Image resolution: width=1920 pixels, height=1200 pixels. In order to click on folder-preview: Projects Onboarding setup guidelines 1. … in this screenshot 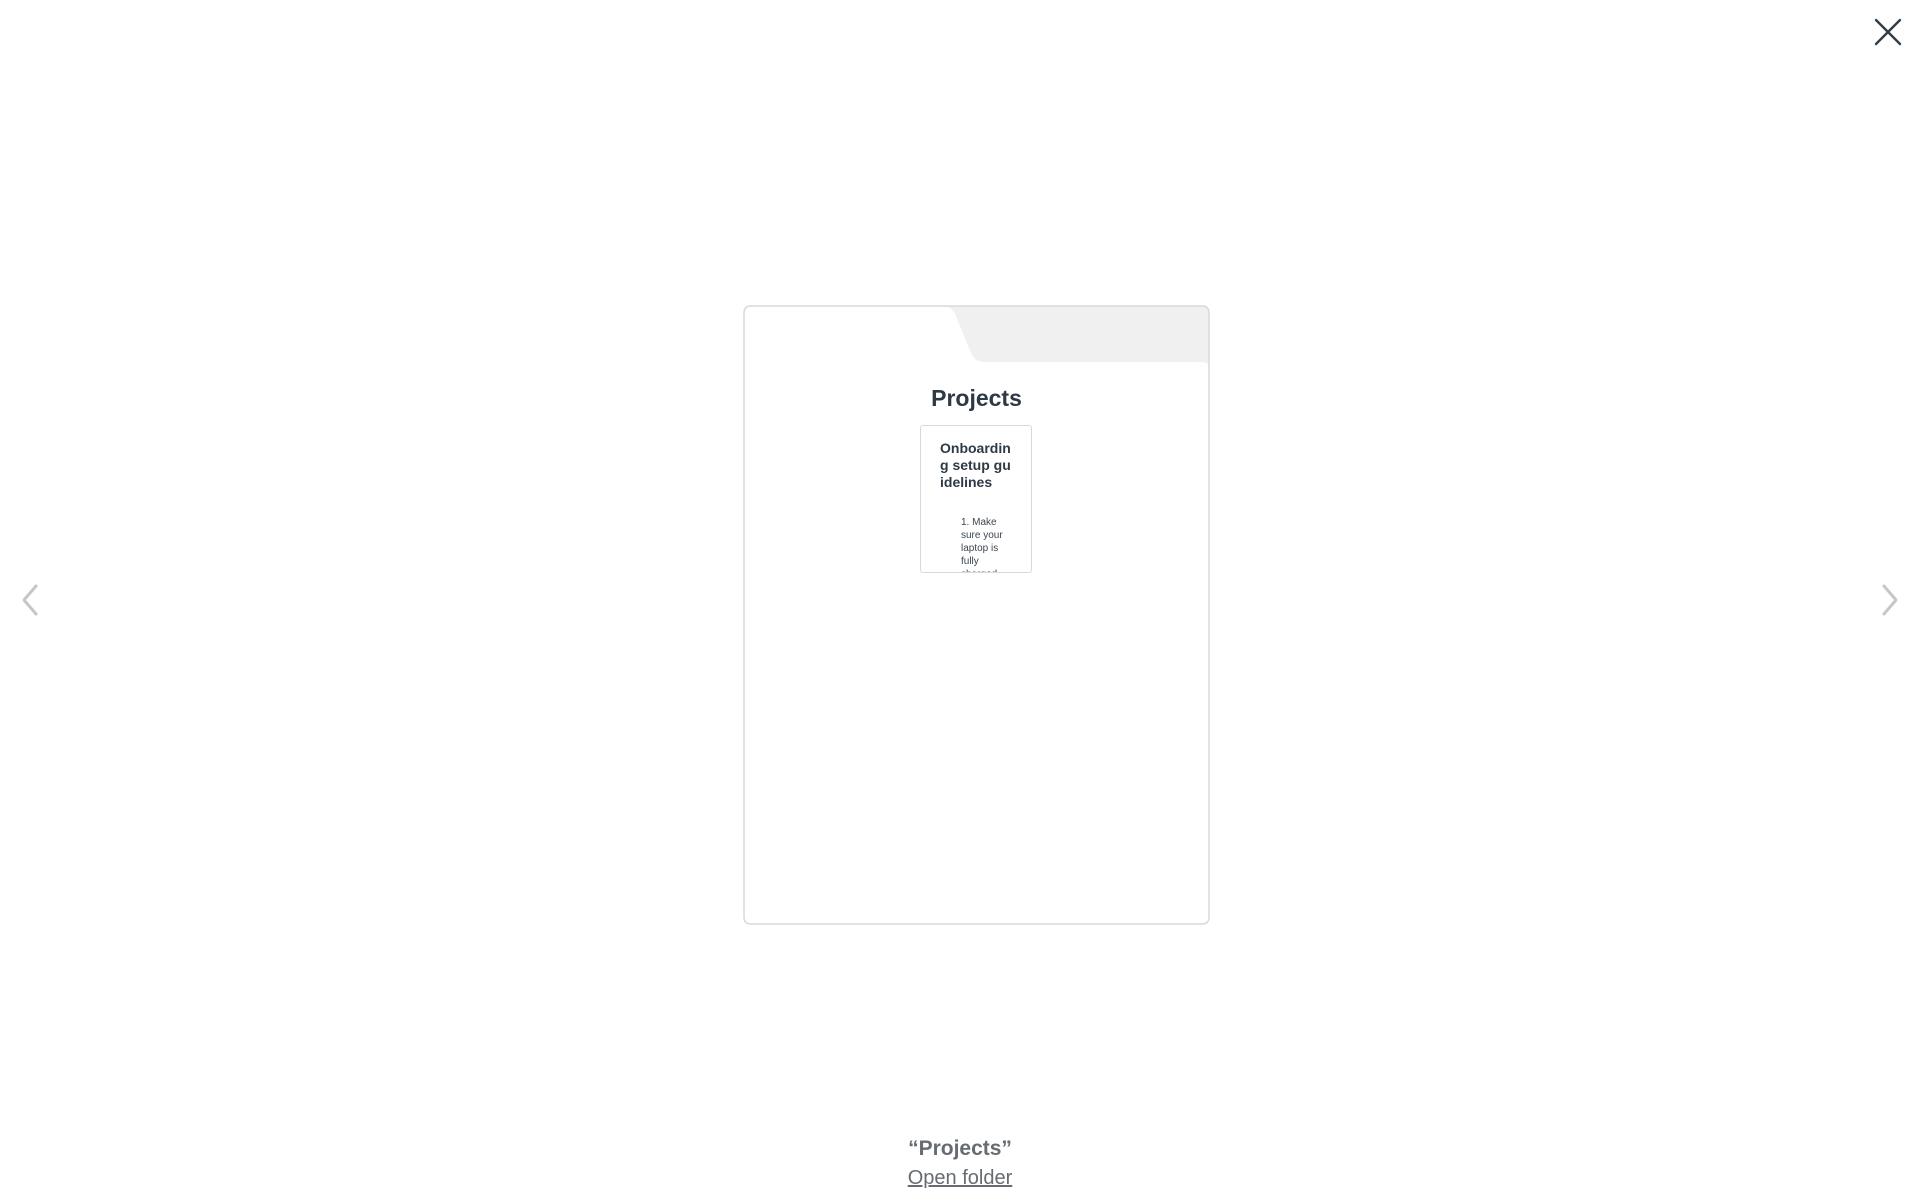, I will do `click(976, 615)`.